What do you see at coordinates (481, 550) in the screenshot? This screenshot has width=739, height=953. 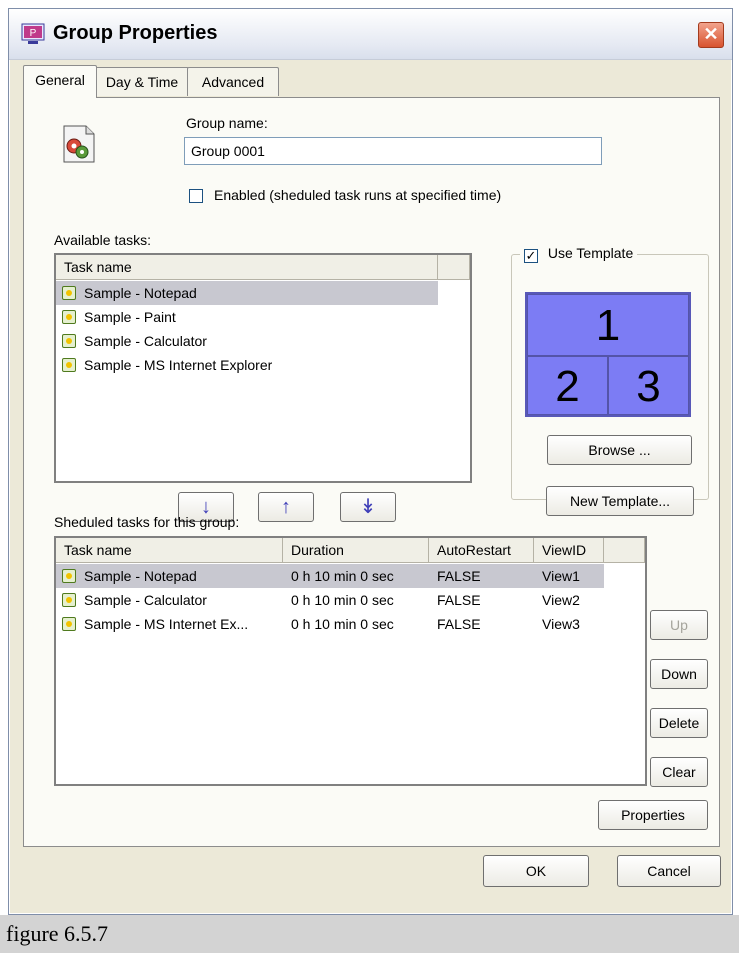 I see `column-autorestart: AutoRestart` at bounding box center [481, 550].